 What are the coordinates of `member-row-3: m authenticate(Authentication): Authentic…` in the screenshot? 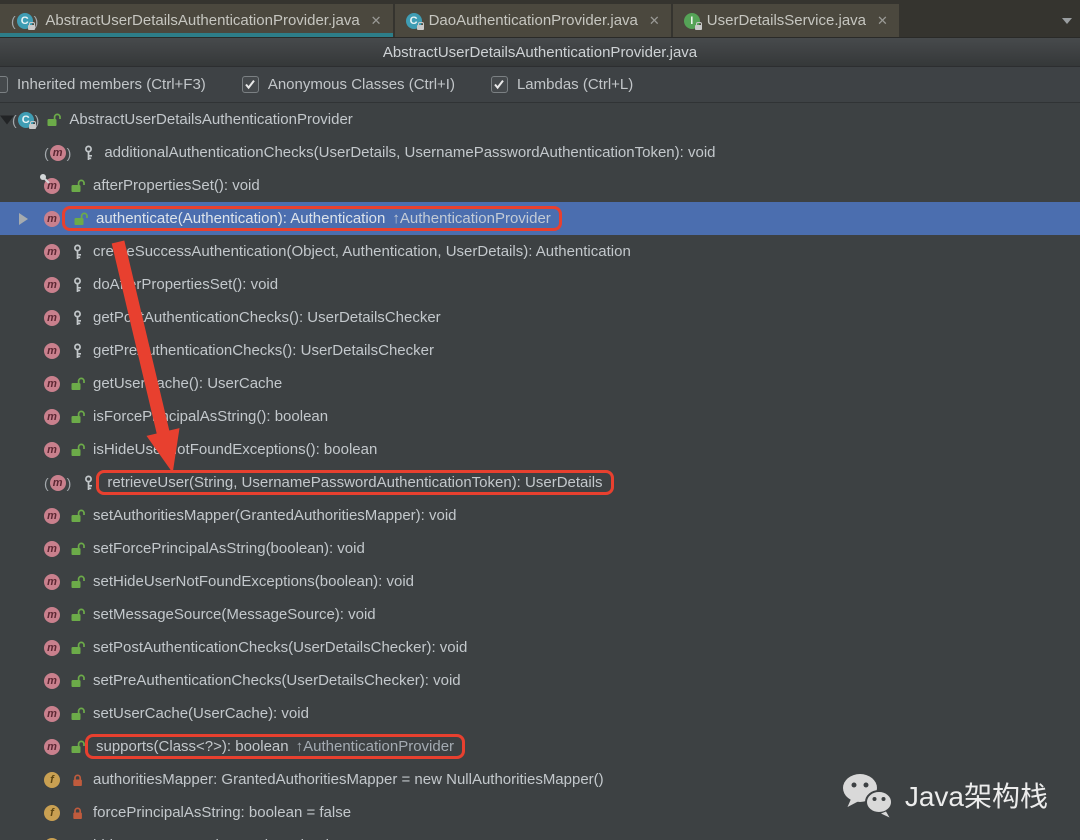 It's located at (540, 218).